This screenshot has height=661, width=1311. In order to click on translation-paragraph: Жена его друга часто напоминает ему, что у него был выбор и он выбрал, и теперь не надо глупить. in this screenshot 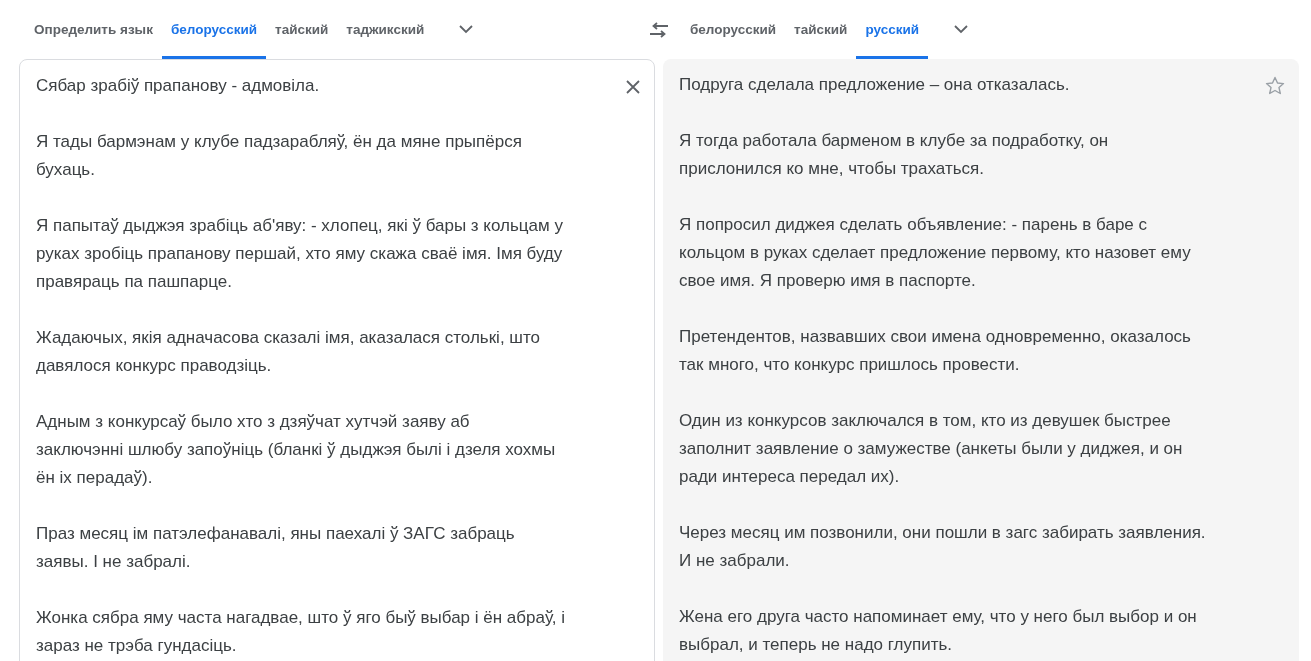, I will do `click(938, 631)`.